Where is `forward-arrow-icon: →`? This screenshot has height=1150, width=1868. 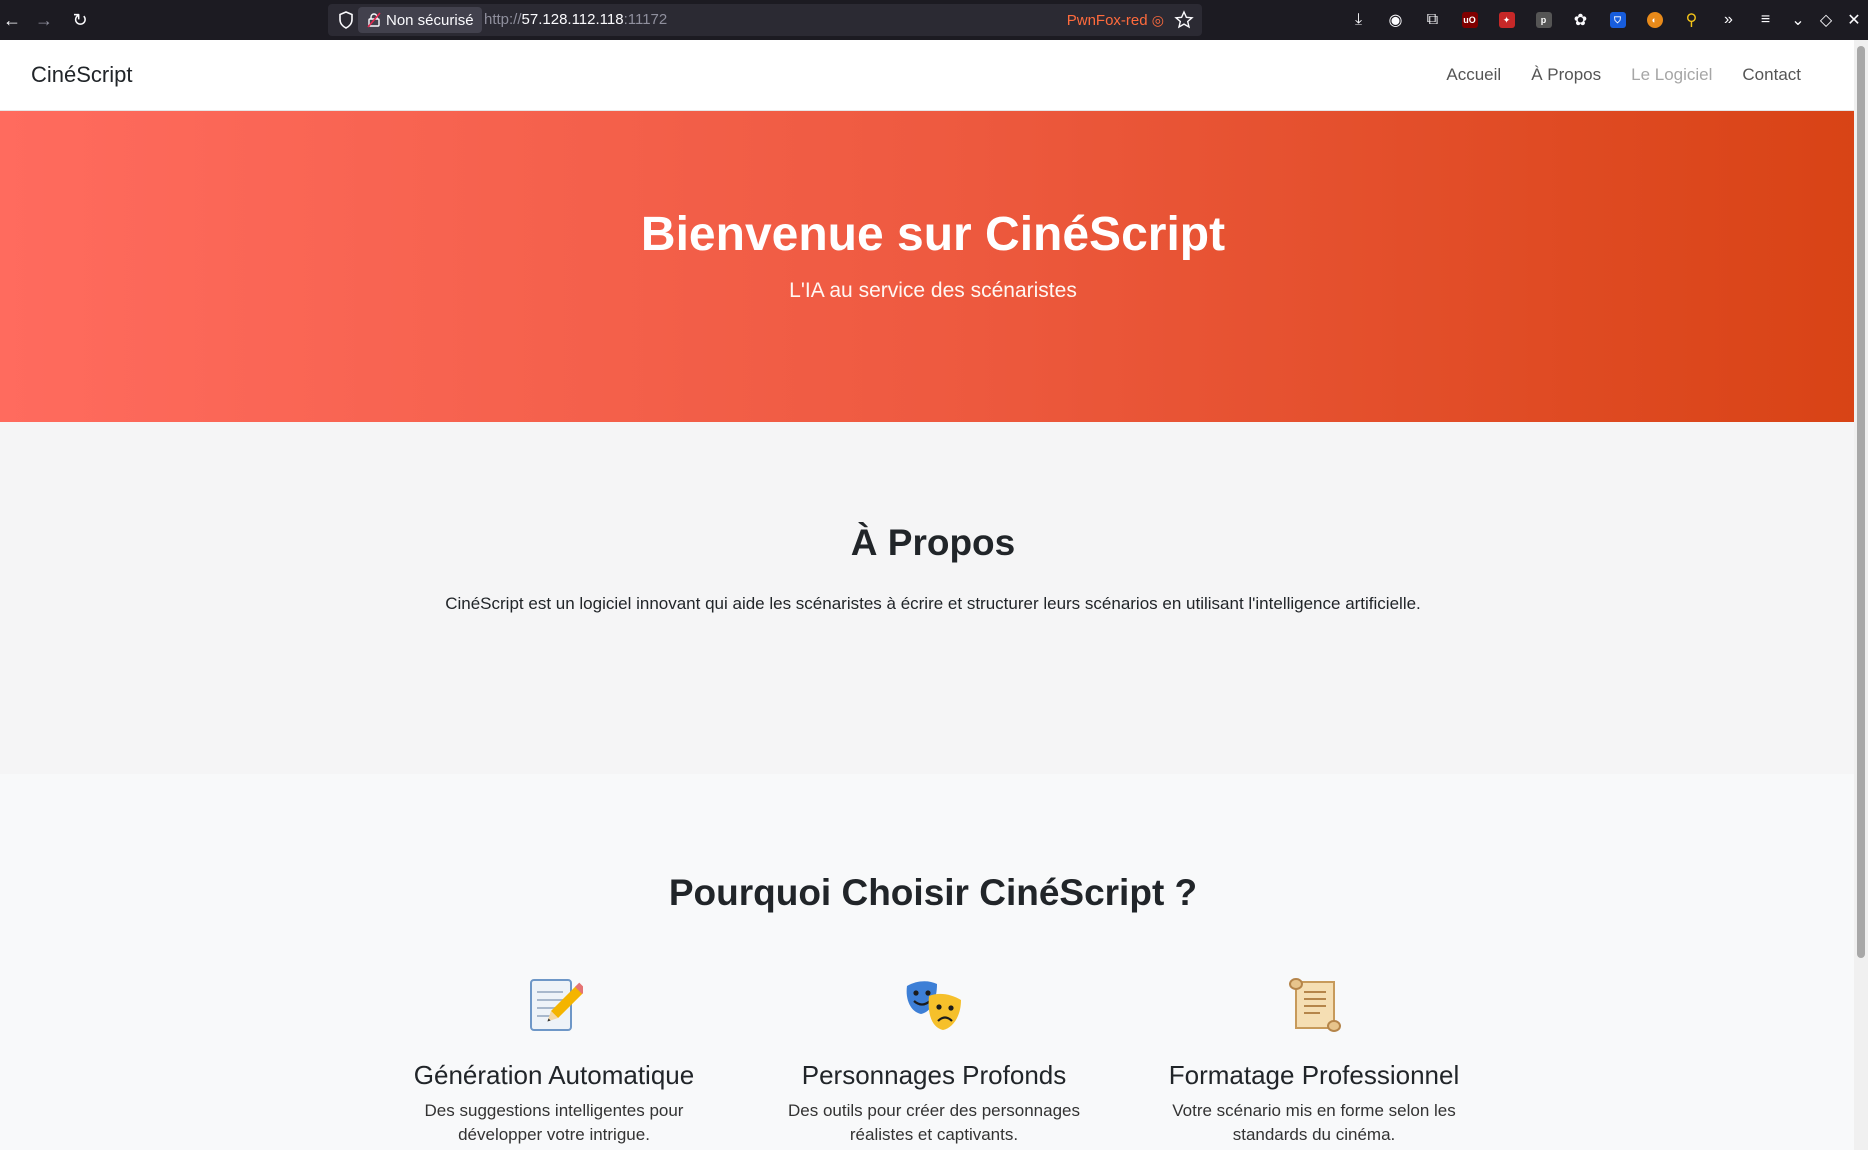 forward-arrow-icon: → is located at coordinates (44, 20).